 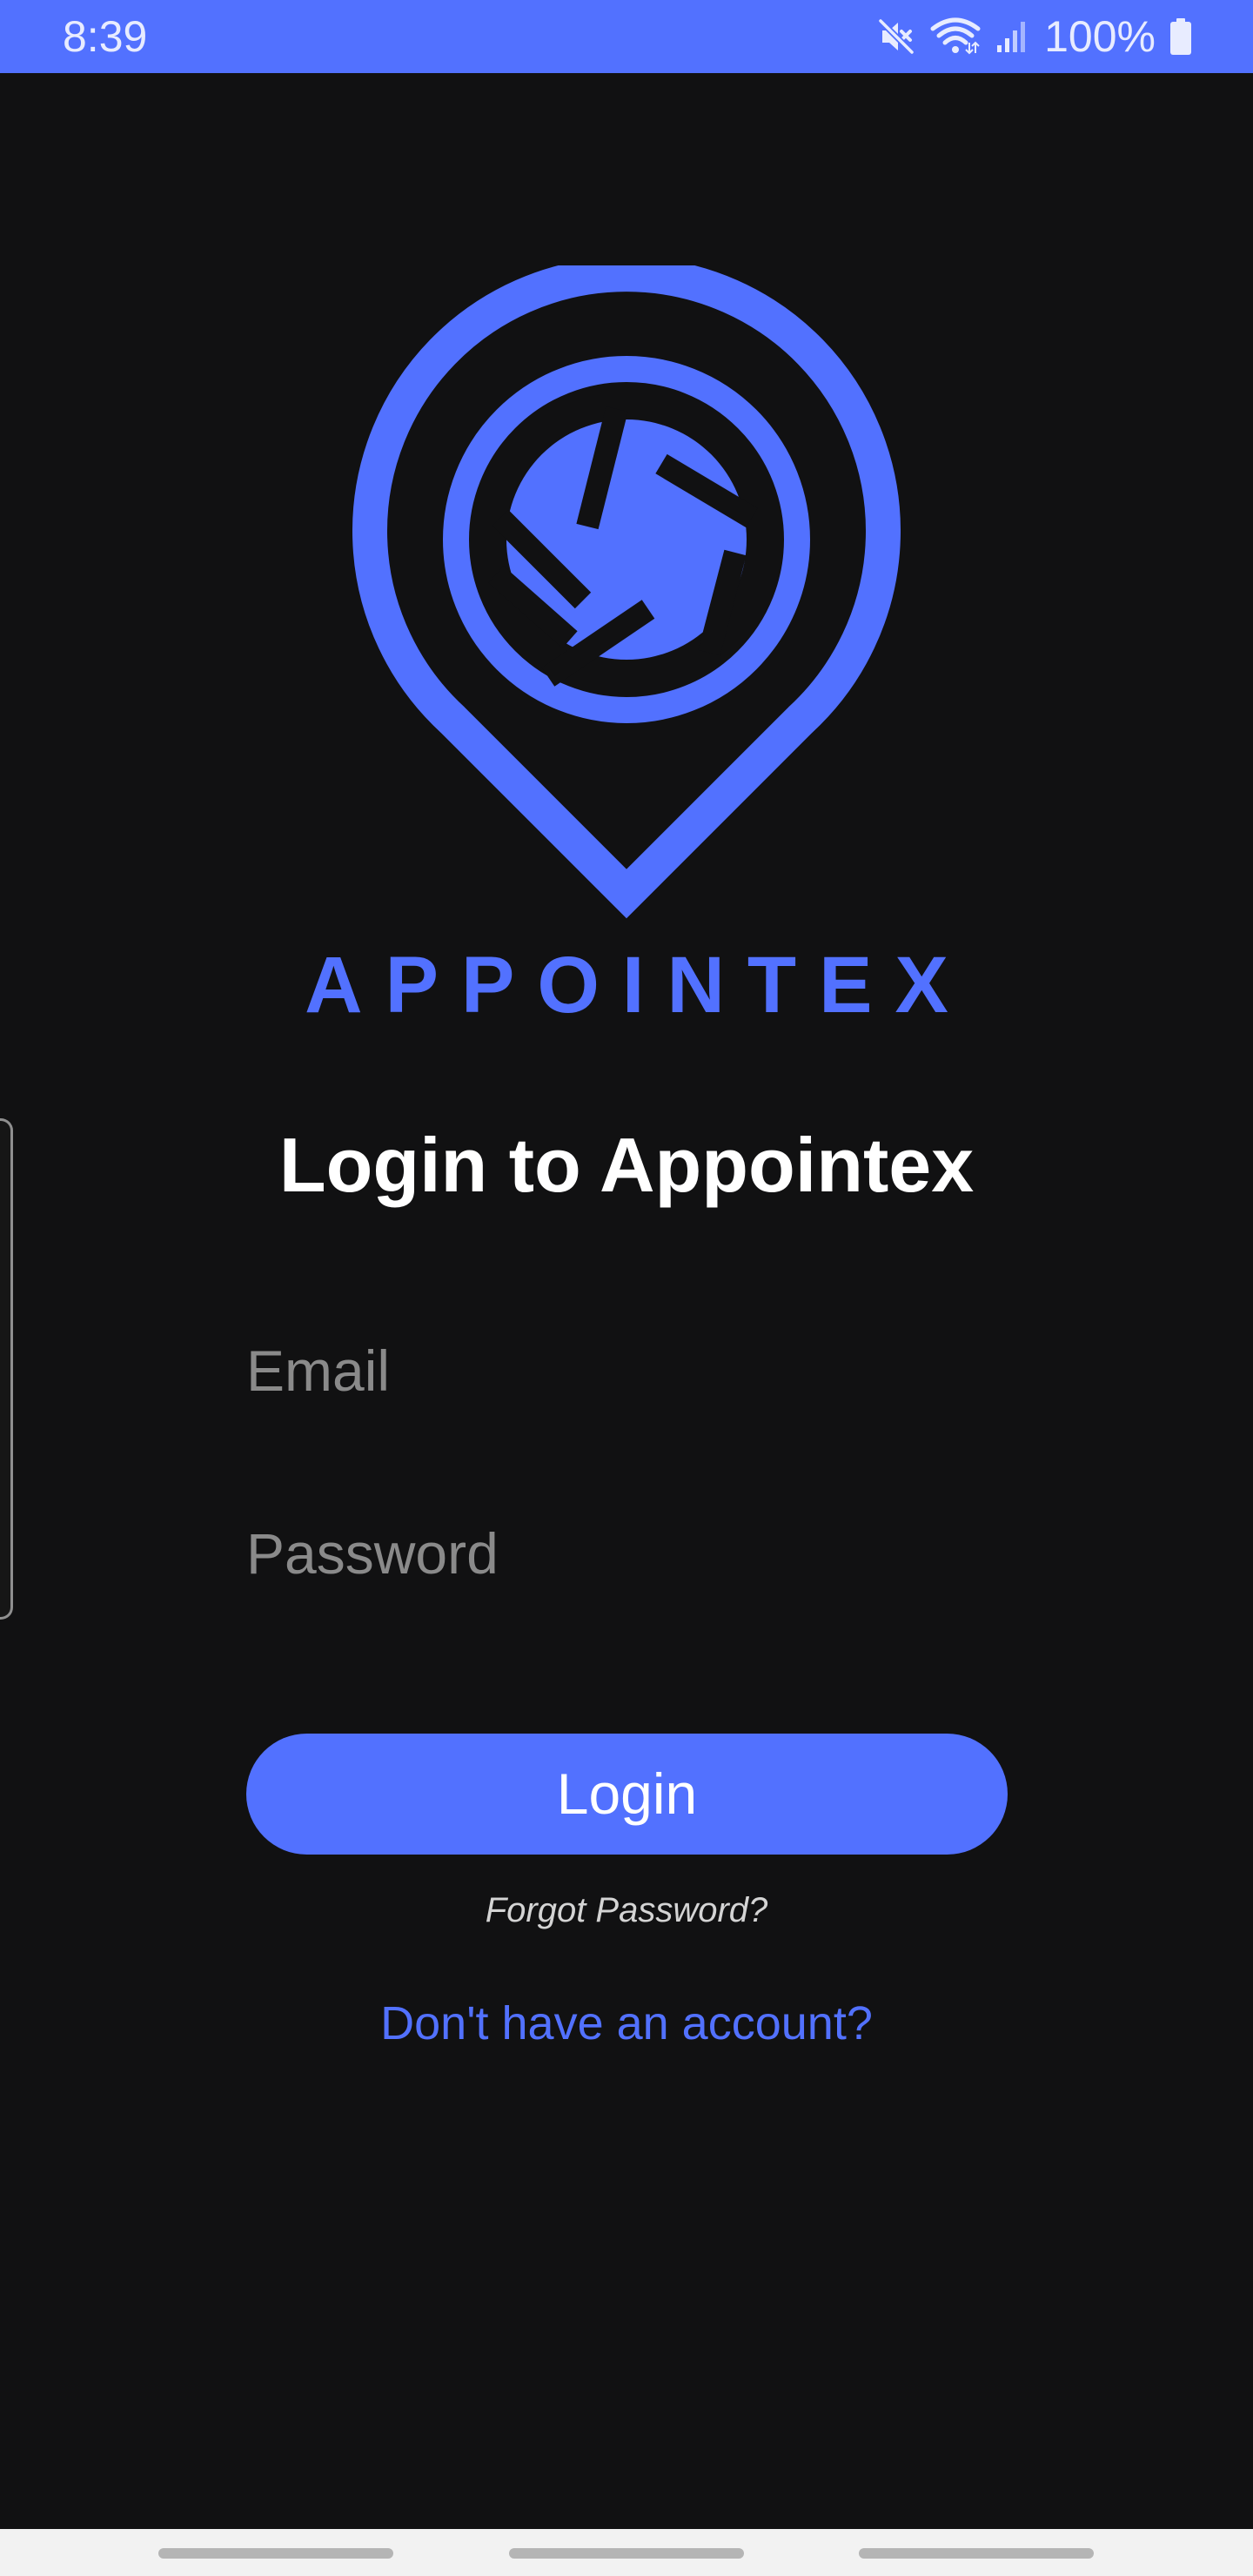 I want to click on wifi-icon, so click(x=955, y=37).